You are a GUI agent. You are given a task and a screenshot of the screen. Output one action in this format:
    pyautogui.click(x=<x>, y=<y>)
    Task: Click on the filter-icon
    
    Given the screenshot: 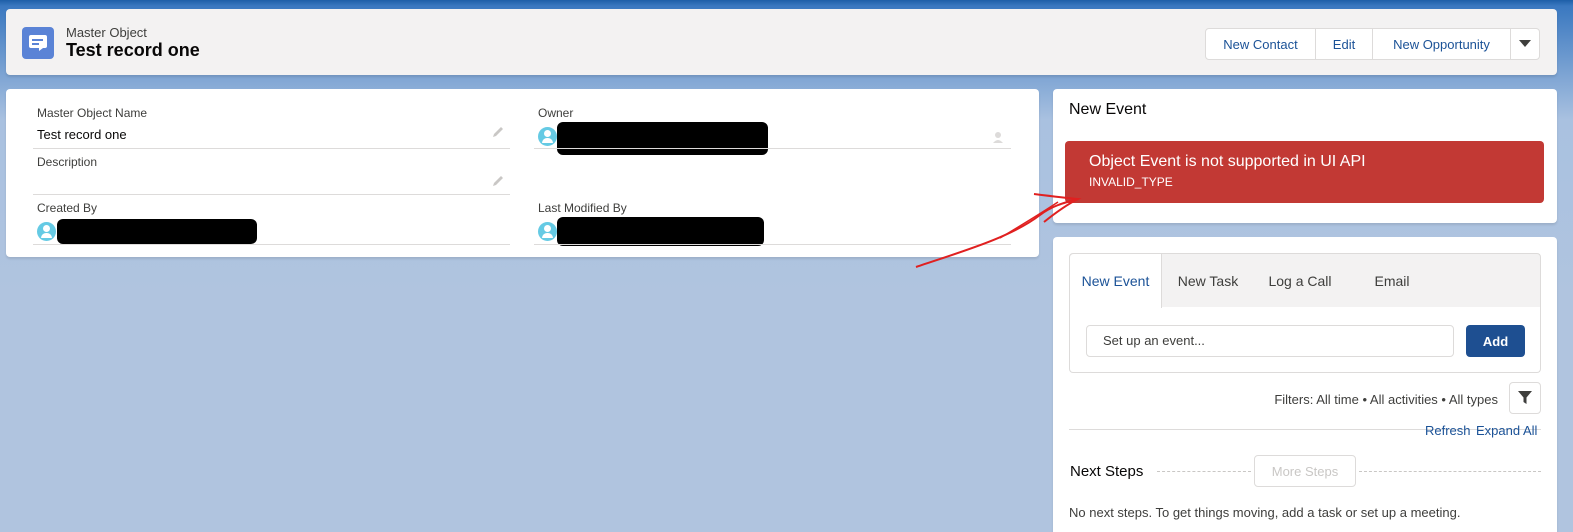 What is the action you would take?
    pyautogui.click(x=1525, y=397)
    